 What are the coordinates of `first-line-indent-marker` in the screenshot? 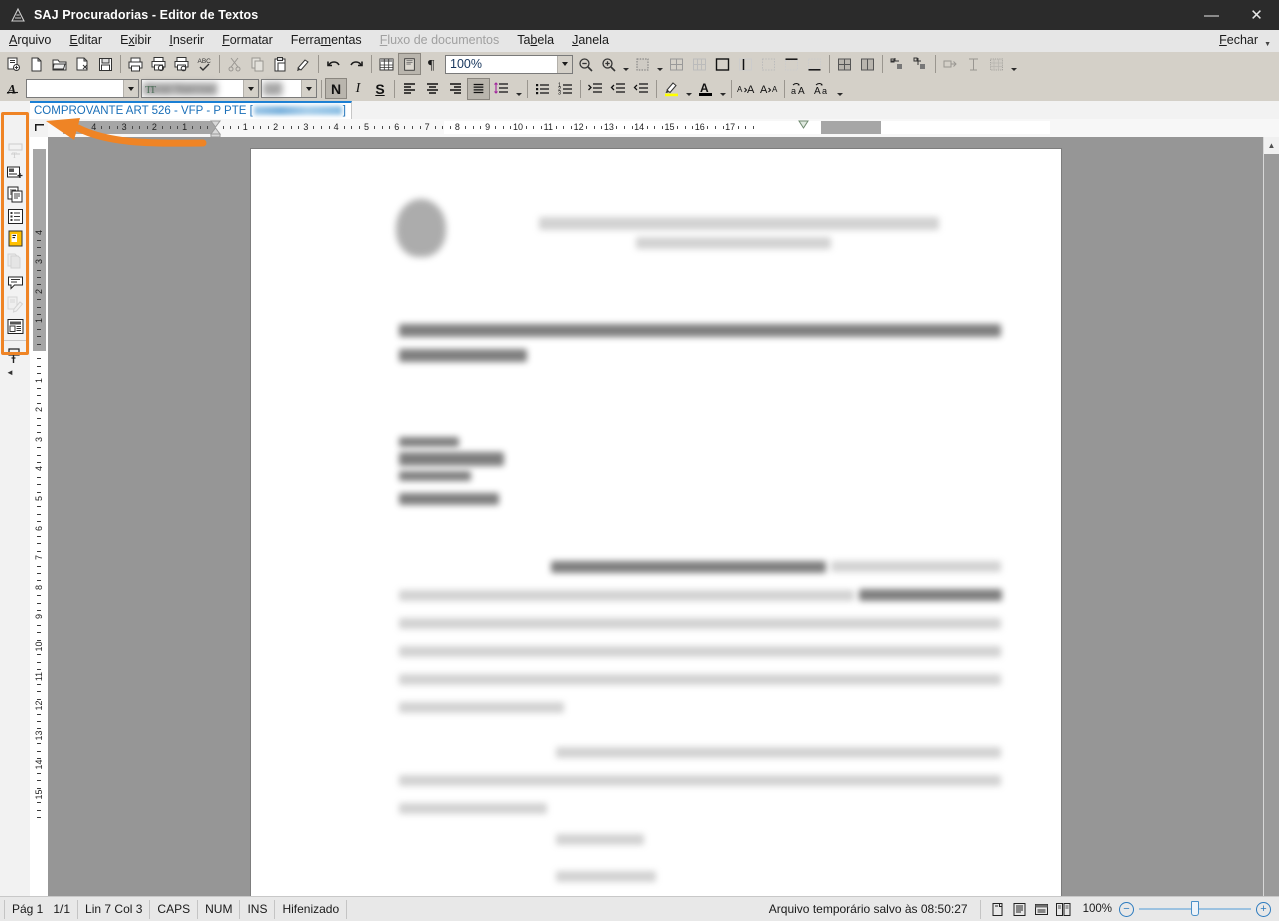 It's located at (215, 128).